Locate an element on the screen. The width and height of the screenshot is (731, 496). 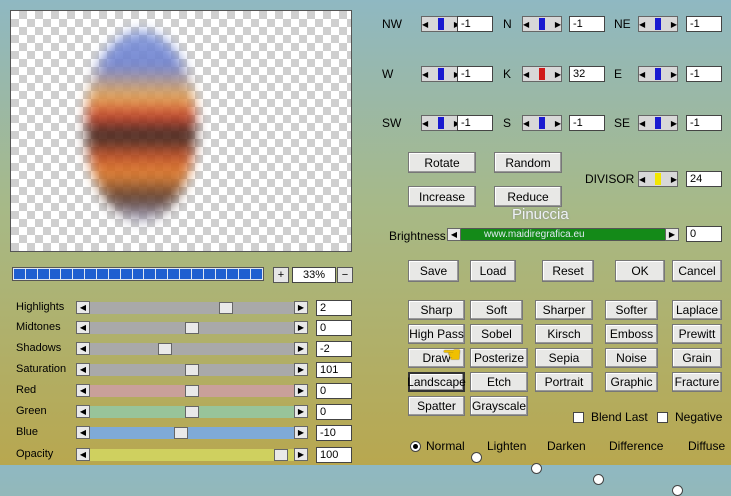
load-button: Load is located at coordinates (493, 271).